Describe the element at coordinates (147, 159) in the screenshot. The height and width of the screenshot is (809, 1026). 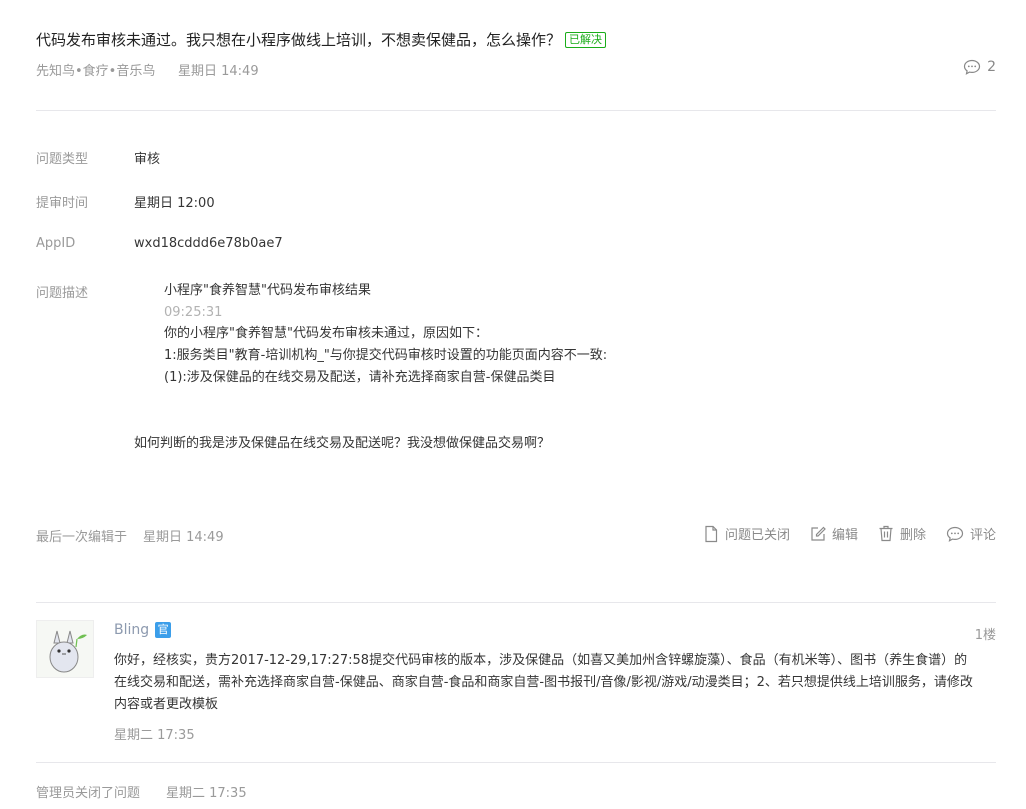
I see `info-value-type: 审核` at that location.